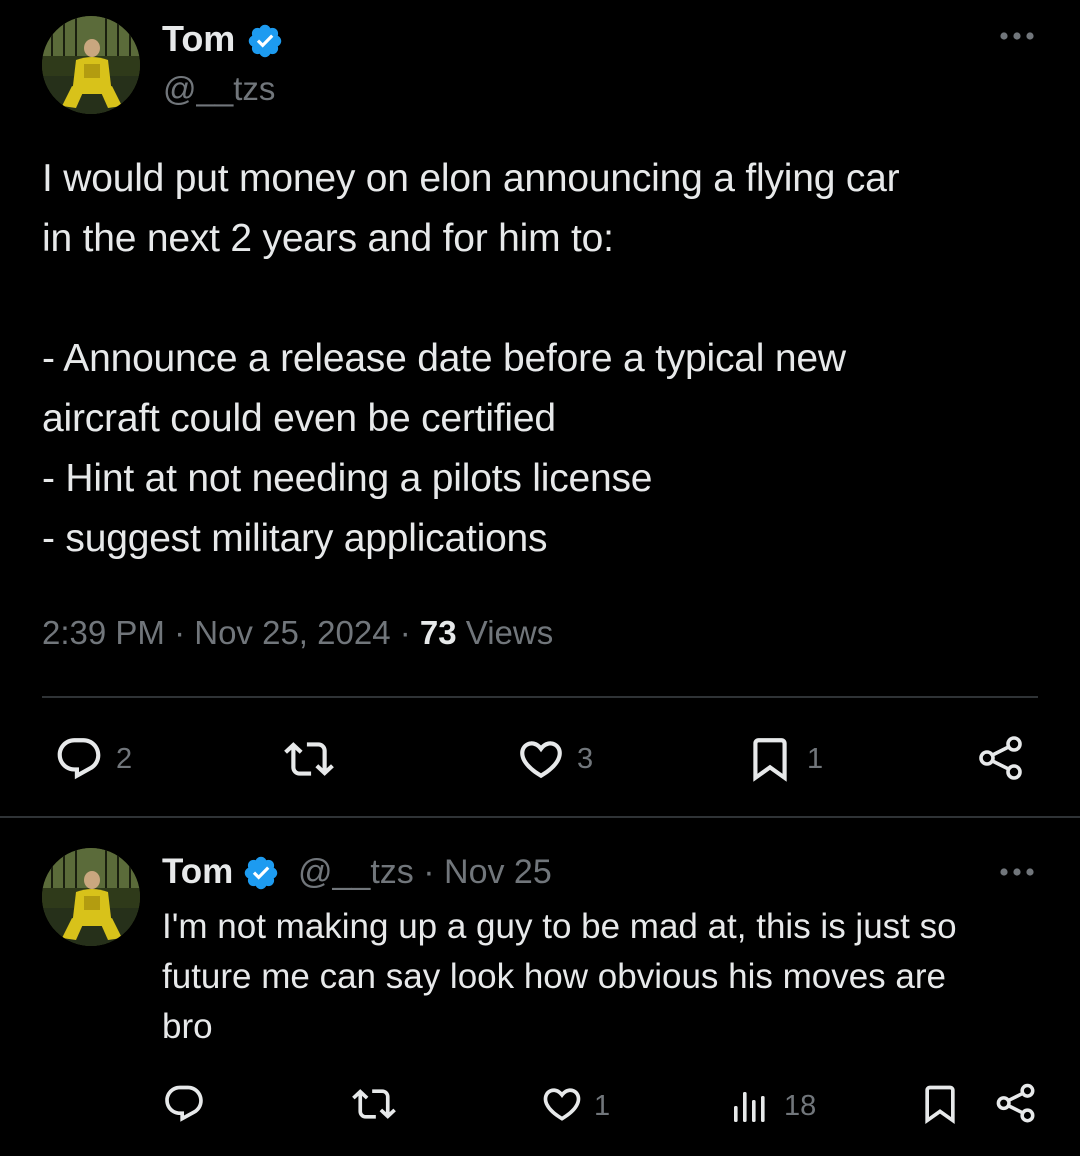 This screenshot has height=1156, width=1080. Describe the element at coordinates (585, 759) in the screenshot. I see `like-count: 3` at that location.